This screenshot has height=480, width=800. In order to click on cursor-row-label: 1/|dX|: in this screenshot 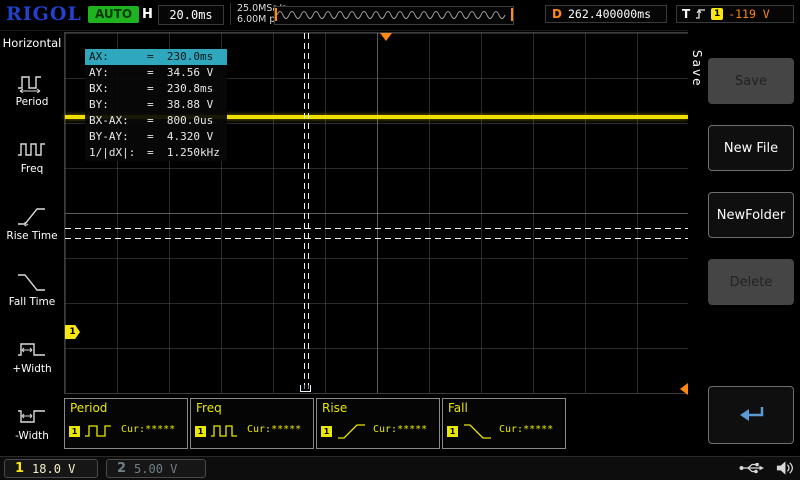, I will do `click(112, 152)`.